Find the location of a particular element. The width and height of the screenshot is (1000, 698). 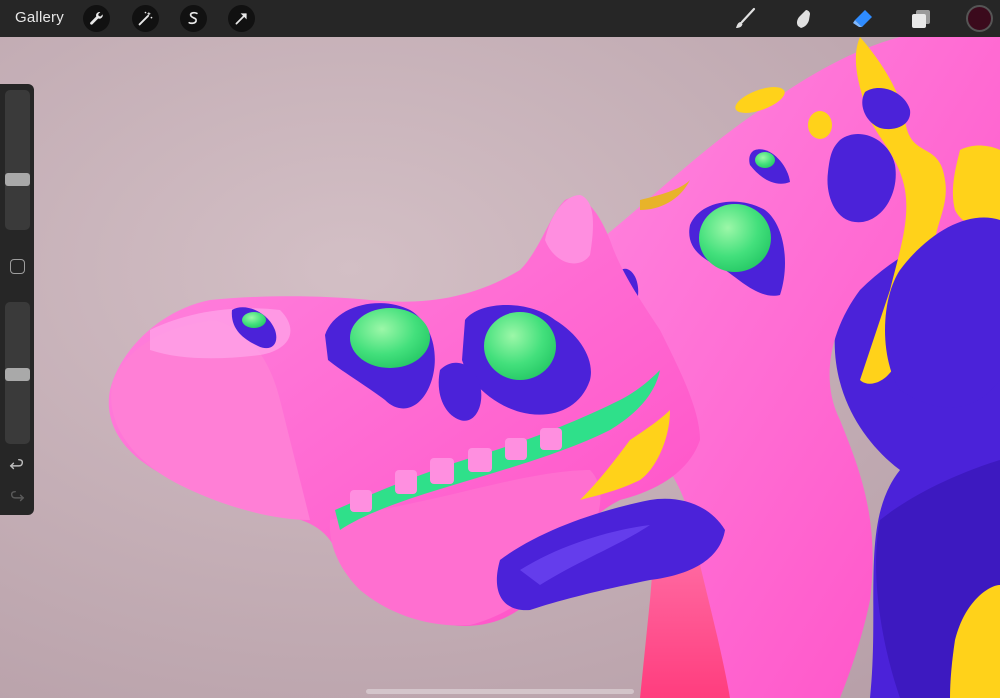

redo-icon is located at coordinates (17, 496).